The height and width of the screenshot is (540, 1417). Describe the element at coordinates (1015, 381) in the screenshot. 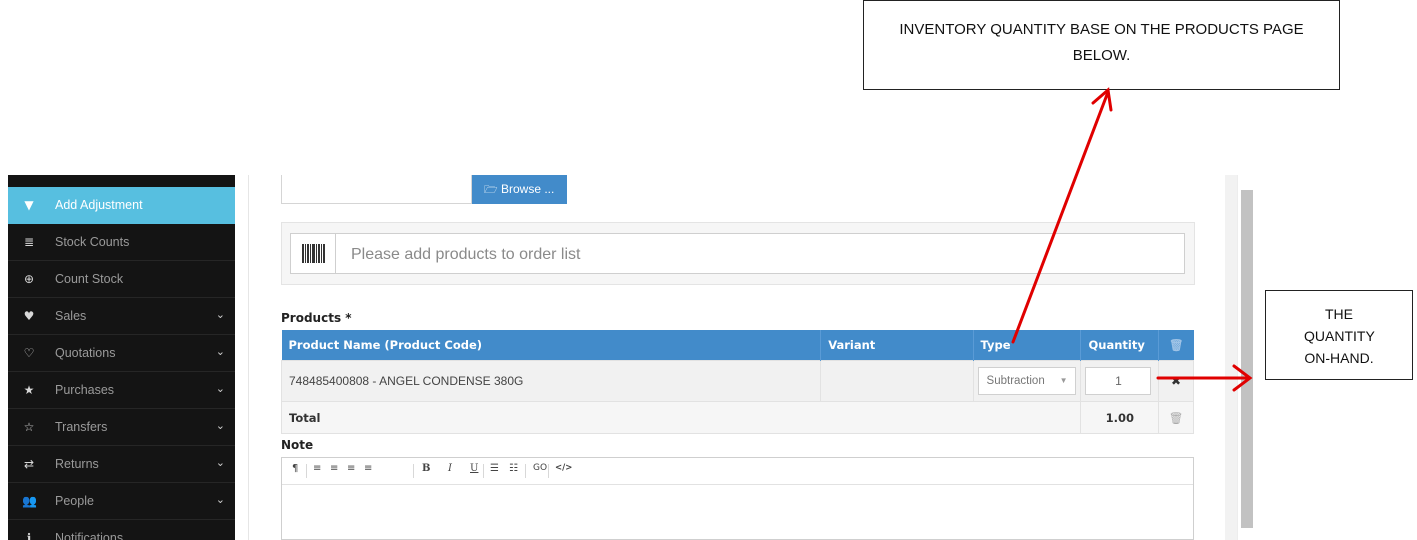

I see `type-select-value: Subtraction` at that location.